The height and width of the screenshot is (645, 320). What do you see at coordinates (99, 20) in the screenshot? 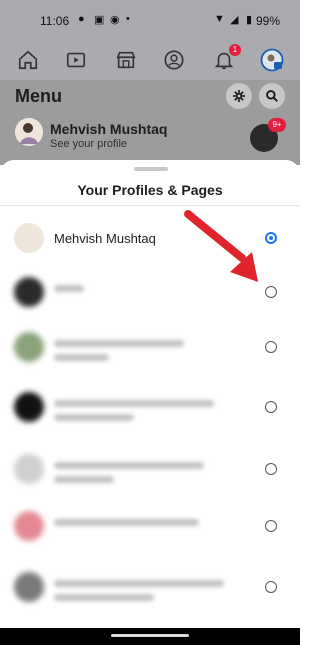
I see `news-icon: ▣` at bounding box center [99, 20].